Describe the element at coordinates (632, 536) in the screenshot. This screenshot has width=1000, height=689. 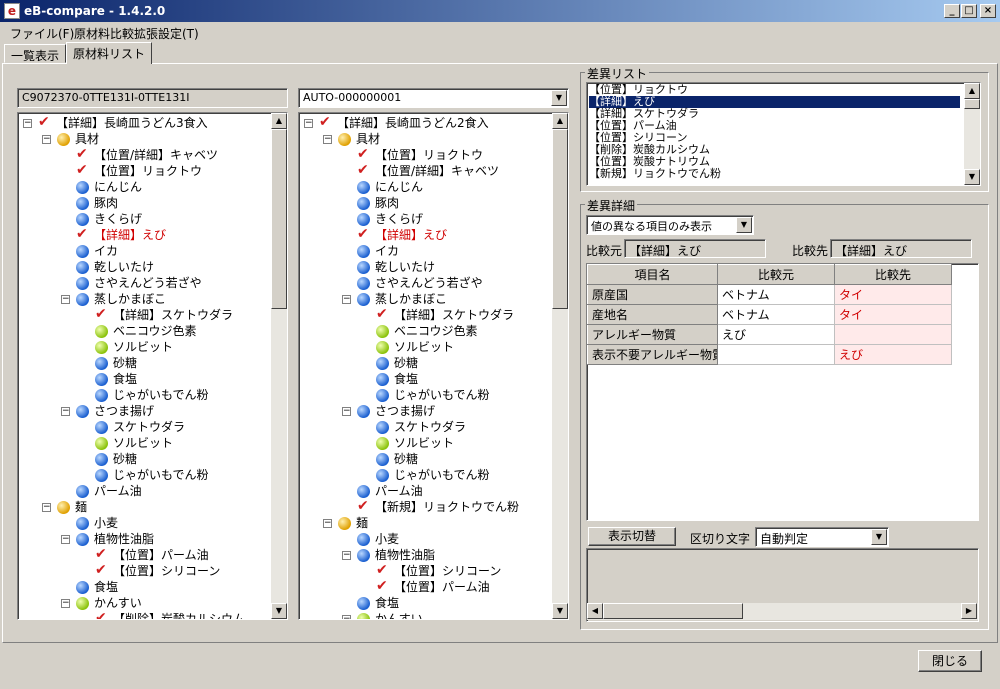
I see `display-toggle-button: 表示切替` at that location.